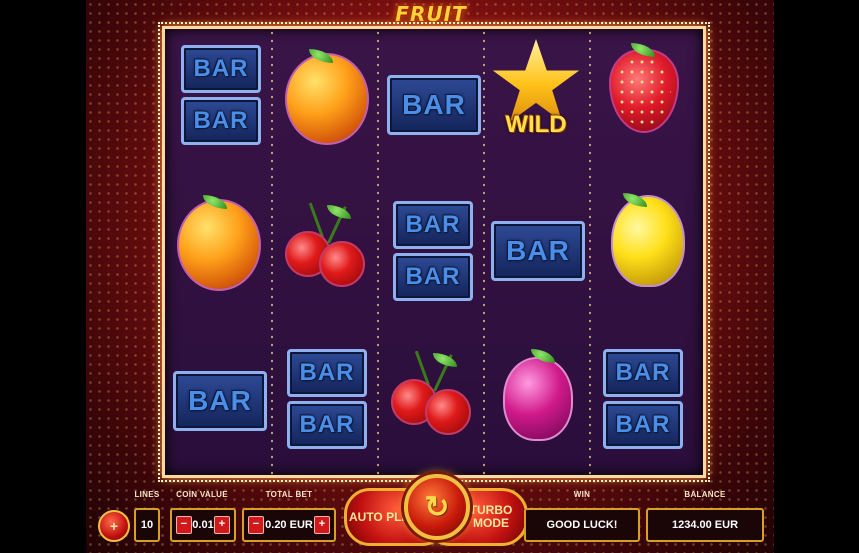 This screenshot has height=553, width=859. I want to click on reel-4: WILD BAR, so click(536, 252).